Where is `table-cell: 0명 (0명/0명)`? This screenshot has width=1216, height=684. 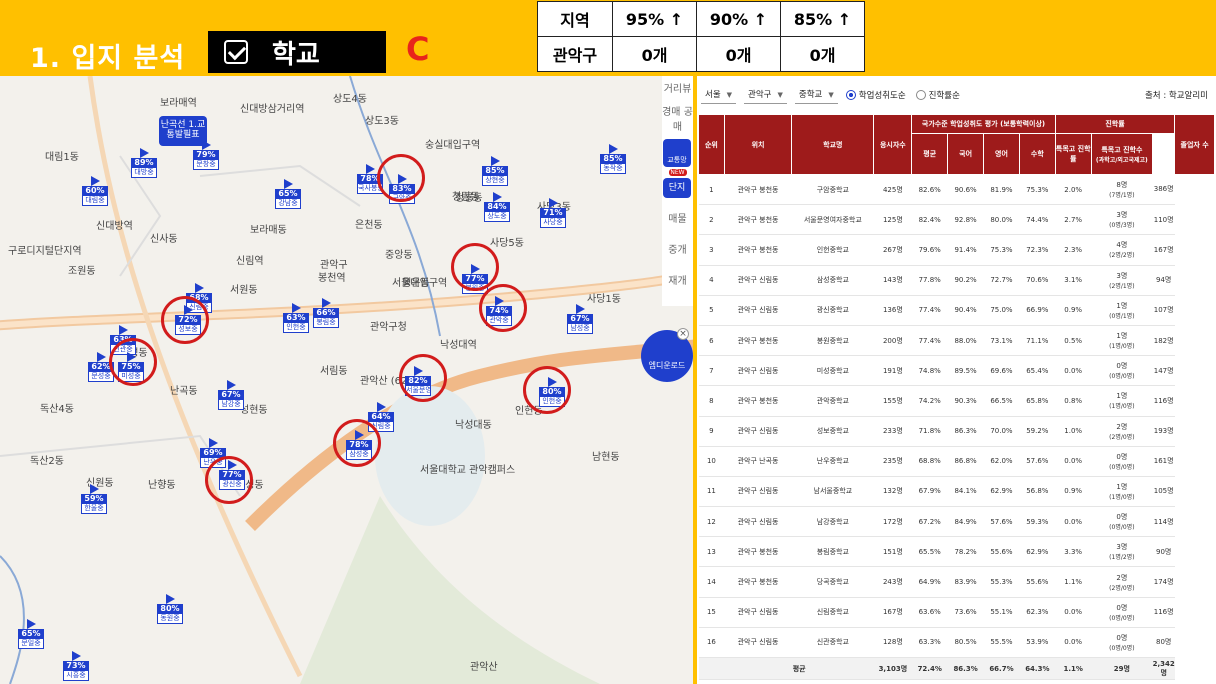 table-cell: 0명 (0명/0명) is located at coordinates (1122, 371).